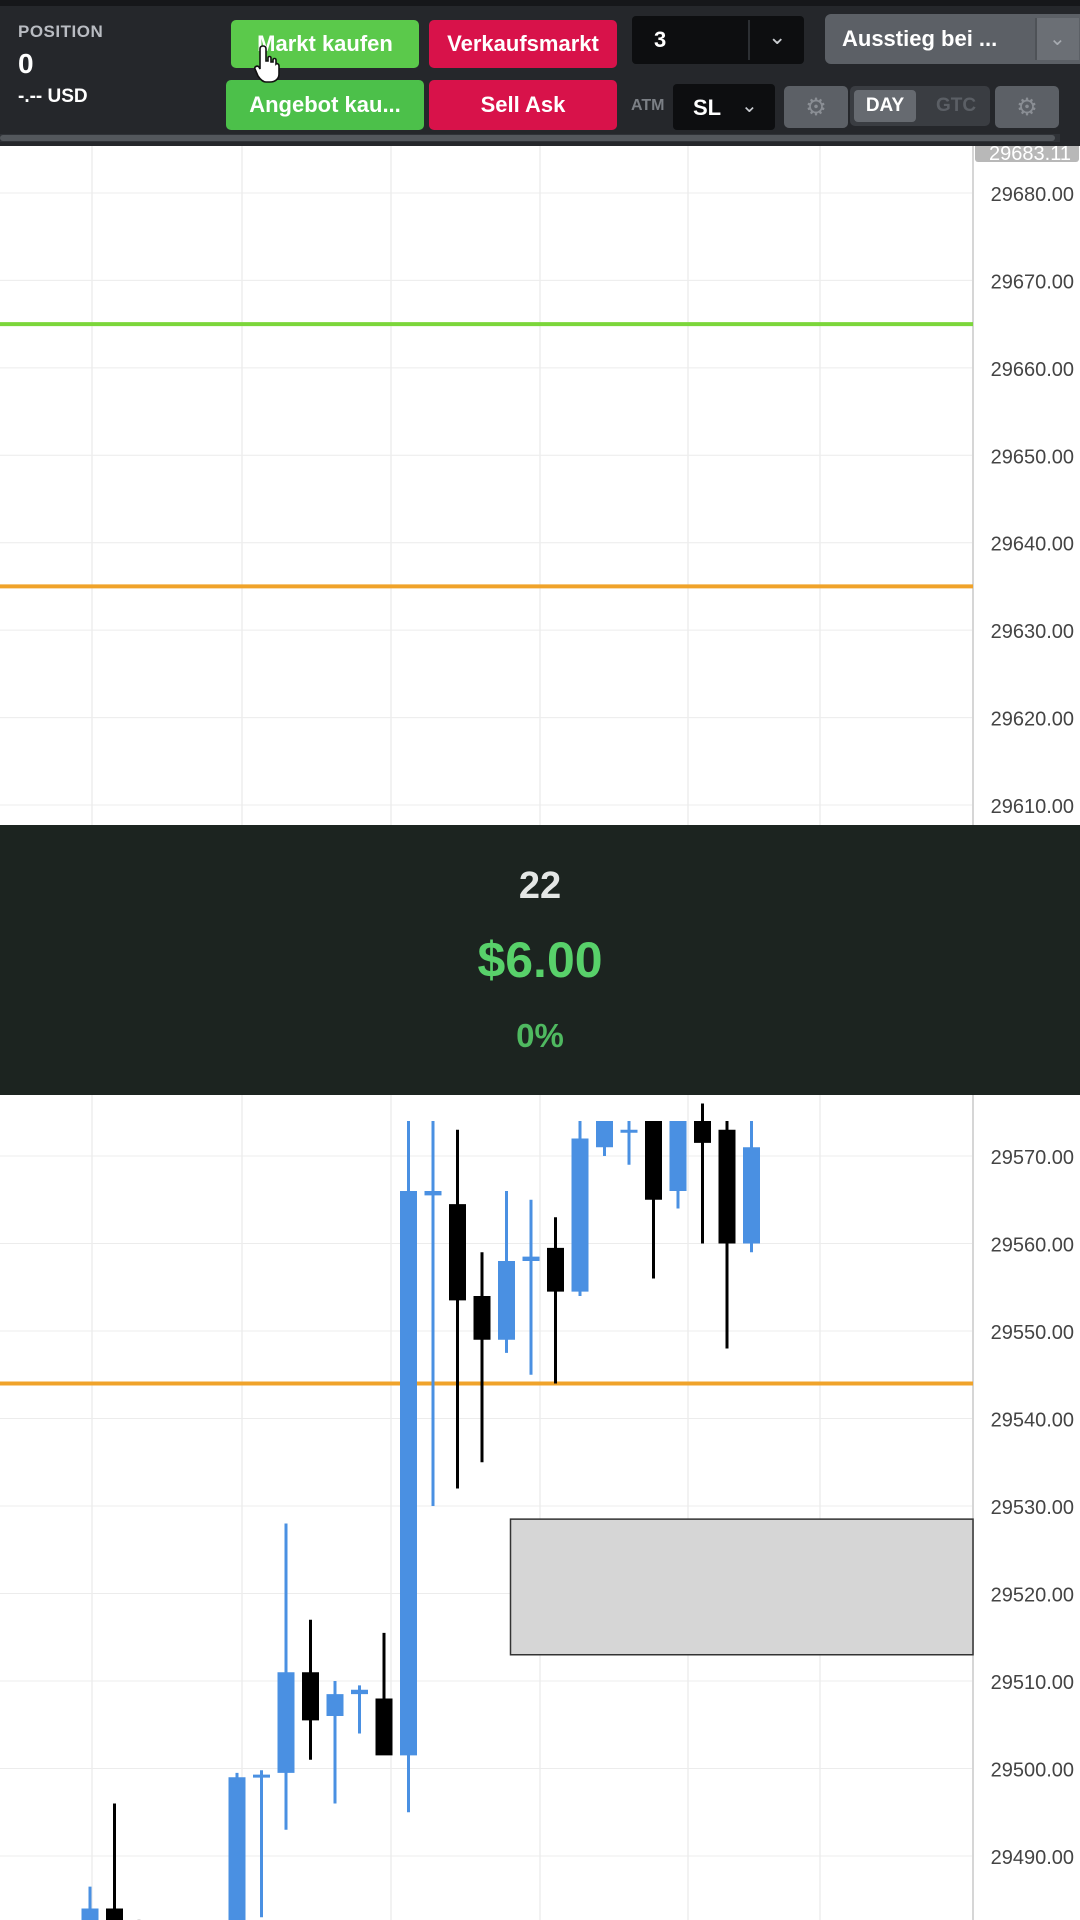 The image size is (1080, 1920). I want to click on tif-gtc-option: GTC, so click(956, 106).